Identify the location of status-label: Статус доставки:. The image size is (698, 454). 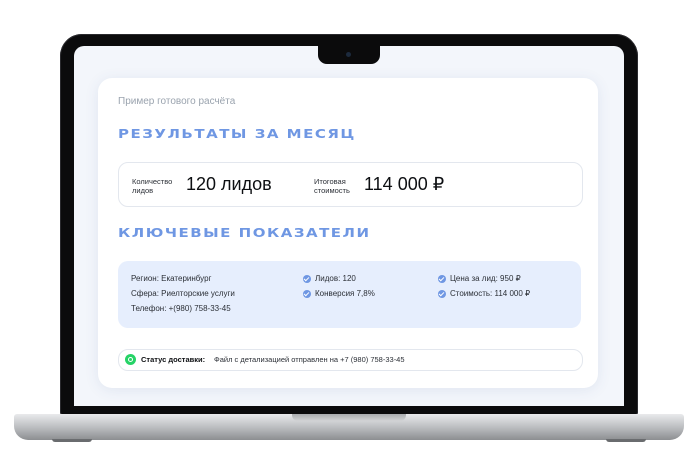
(173, 359).